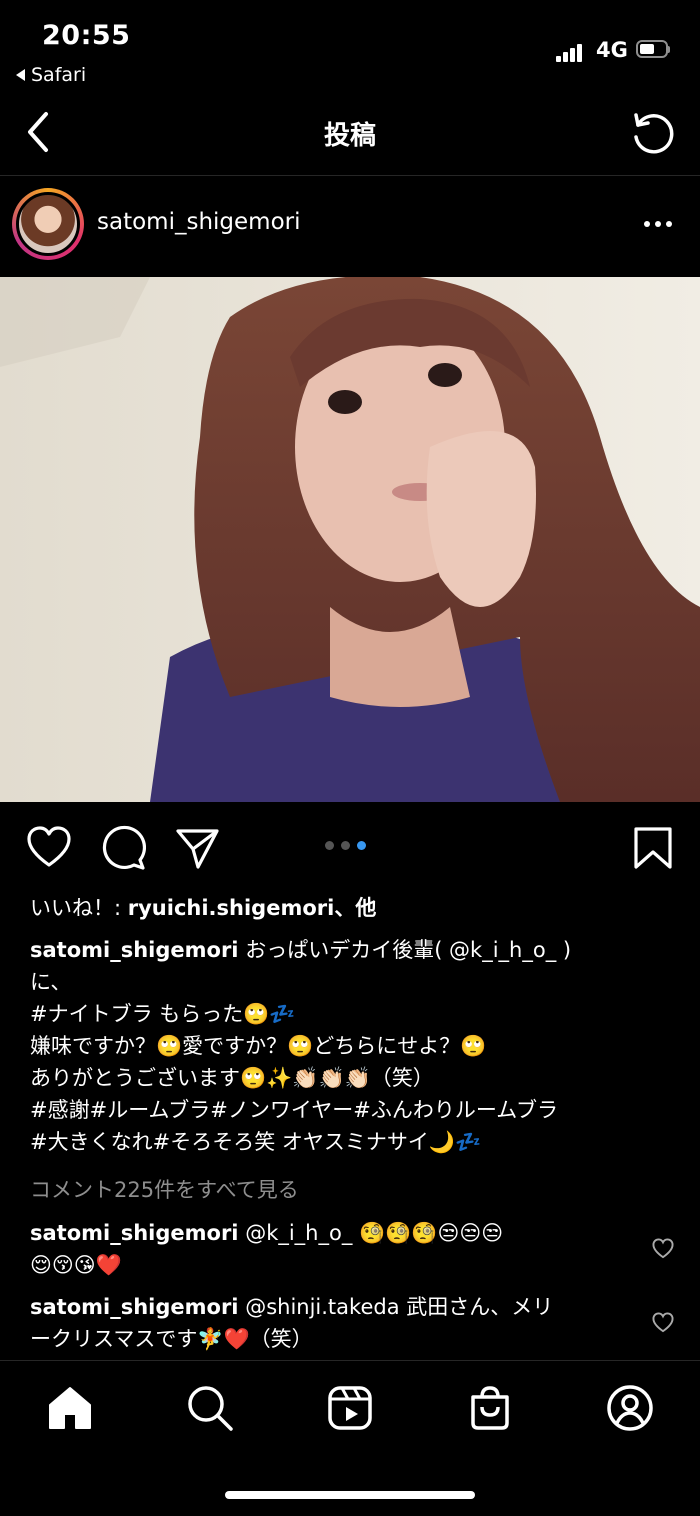 The height and width of the screenshot is (1516, 700). Describe the element at coordinates (350, 47) in the screenshot. I see `status-bar: 20:55 Safari 4G` at that location.